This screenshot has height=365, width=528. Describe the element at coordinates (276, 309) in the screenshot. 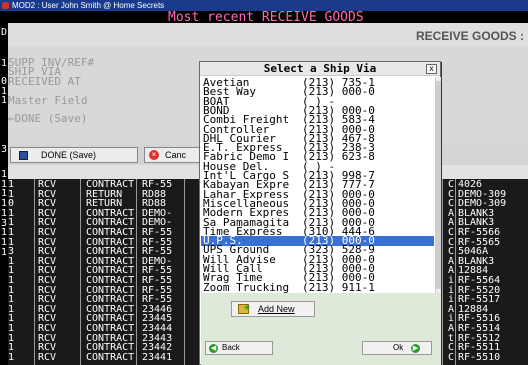

I see `add-new-label: Add New` at that location.